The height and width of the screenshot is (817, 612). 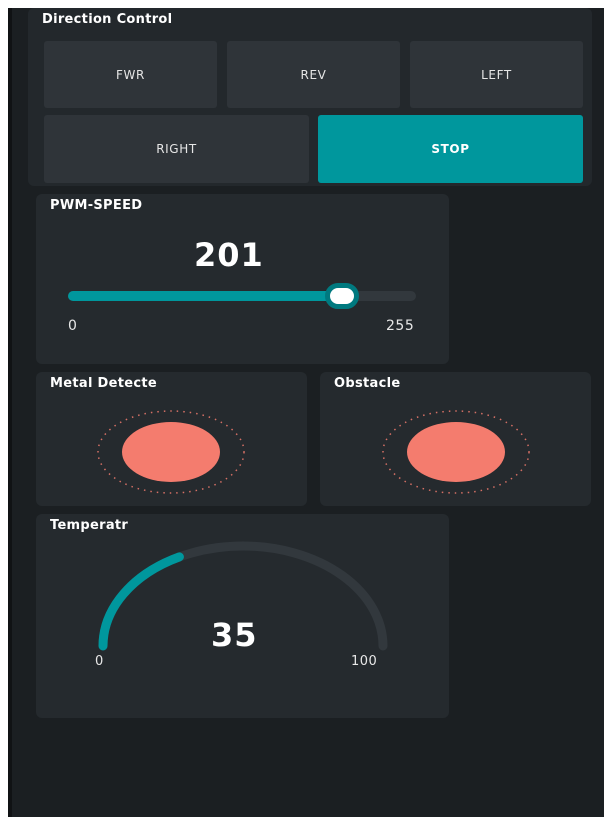 What do you see at coordinates (103, 383) in the screenshot?
I see `metal-detect-title: Metal Detecte` at bounding box center [103, 383].